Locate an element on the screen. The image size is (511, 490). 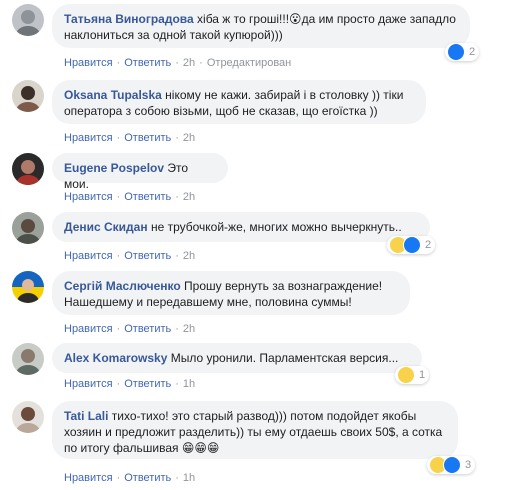
comment-author: Сергій Маслюченко is located at coordinates (122, 286).